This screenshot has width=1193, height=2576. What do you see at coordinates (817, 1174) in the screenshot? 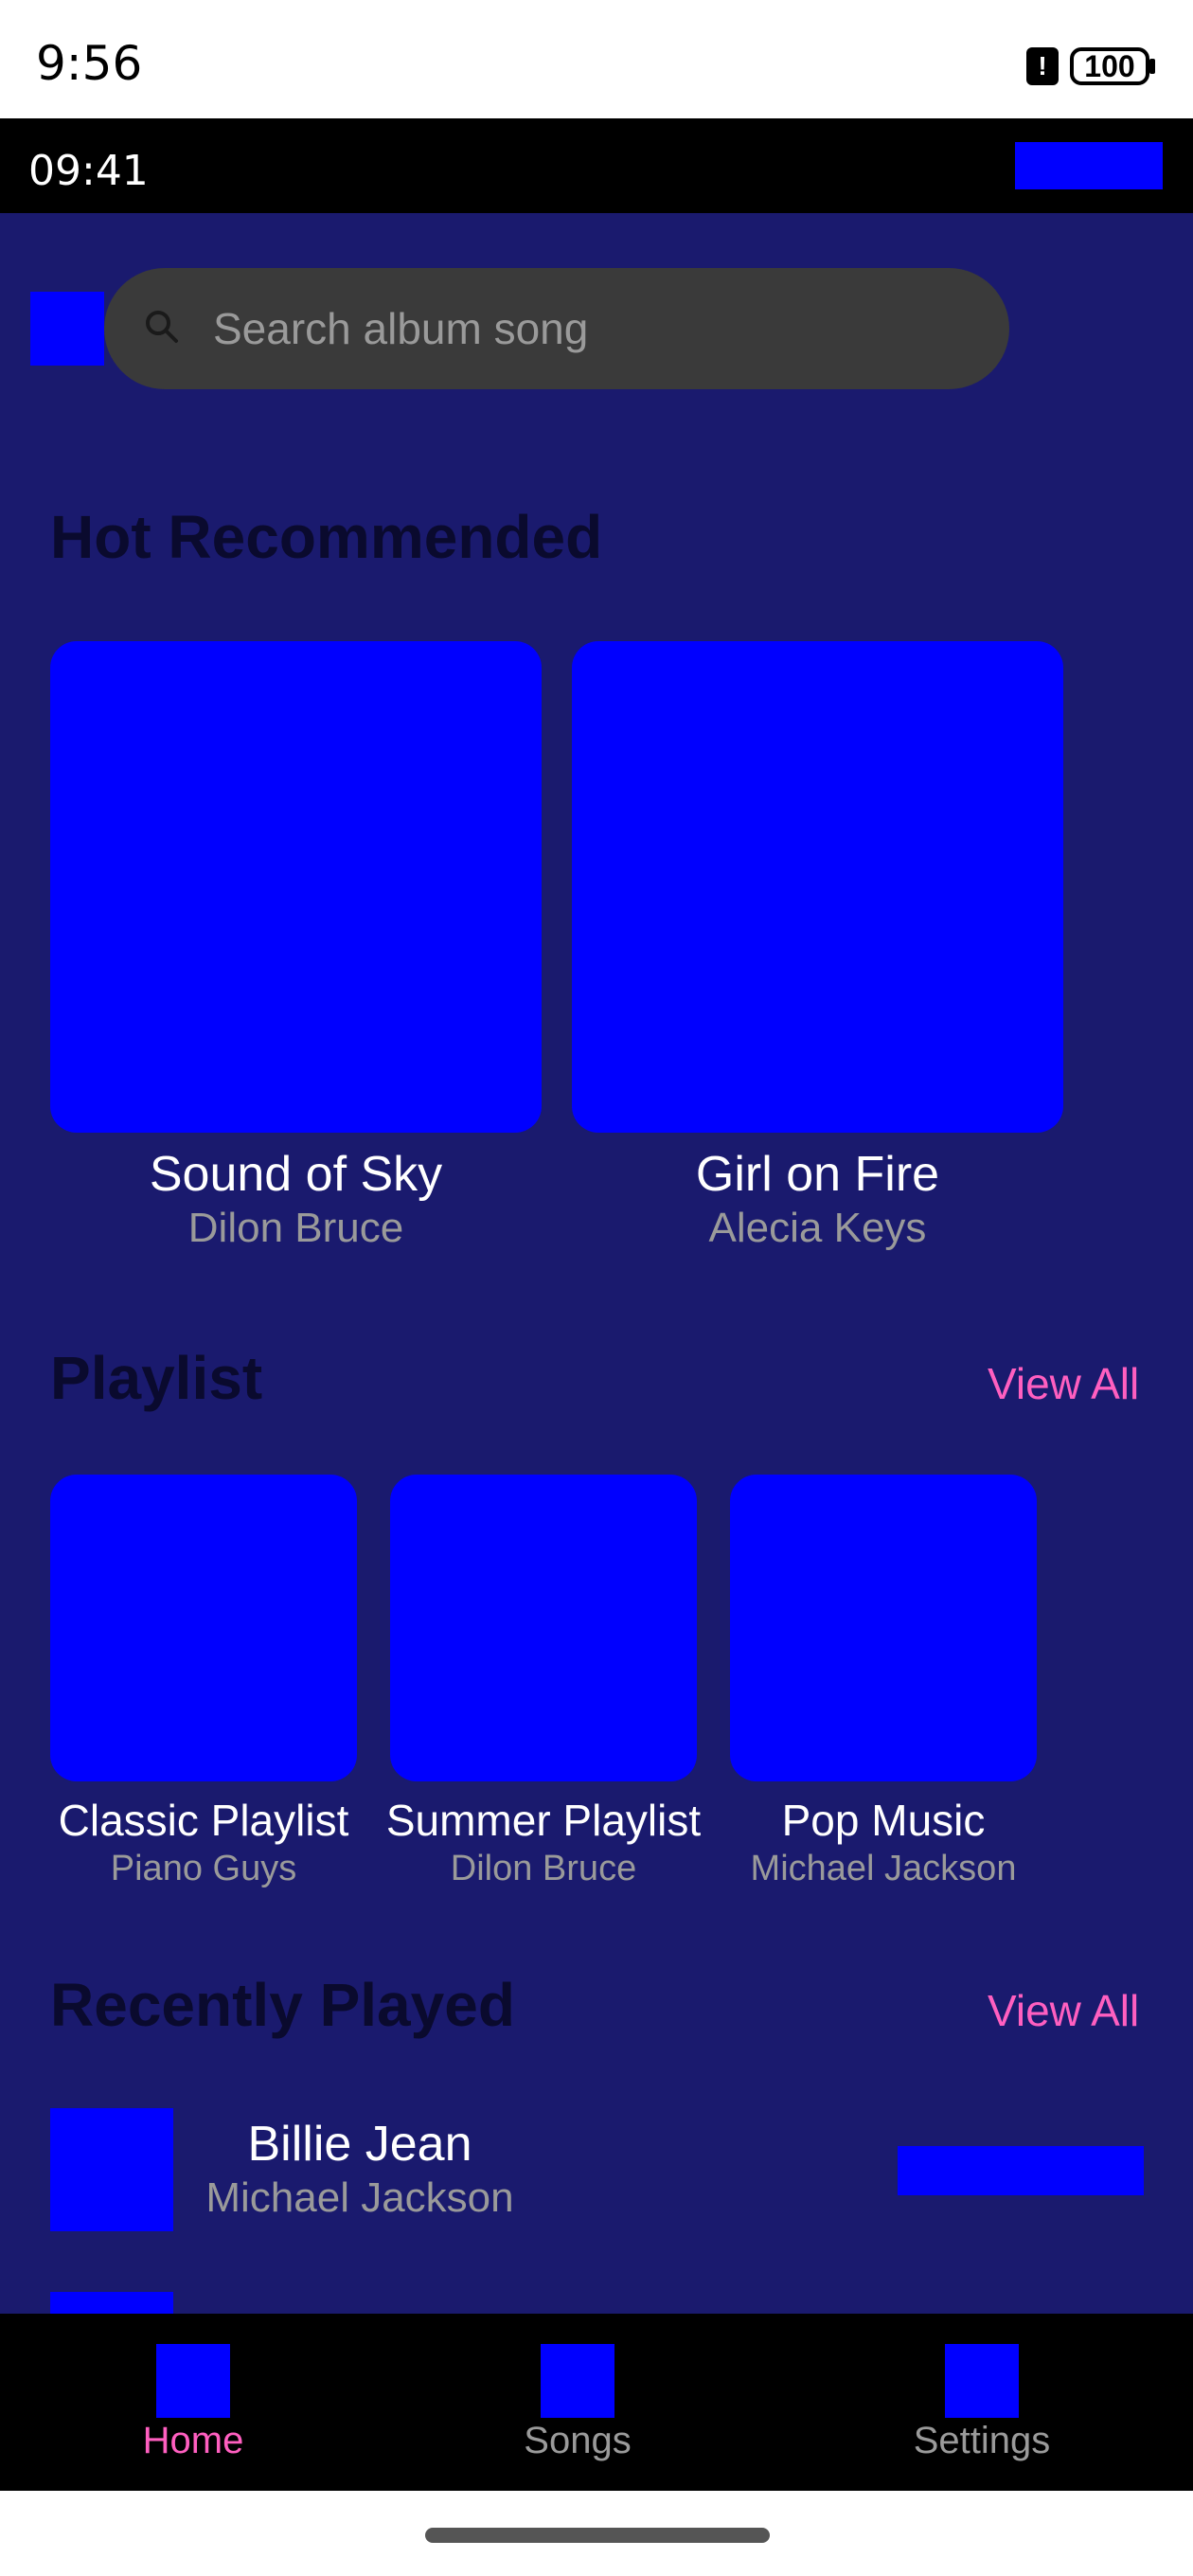
I see `hot-item-title: Girl on Fire` at bounding box center [817, 1174].